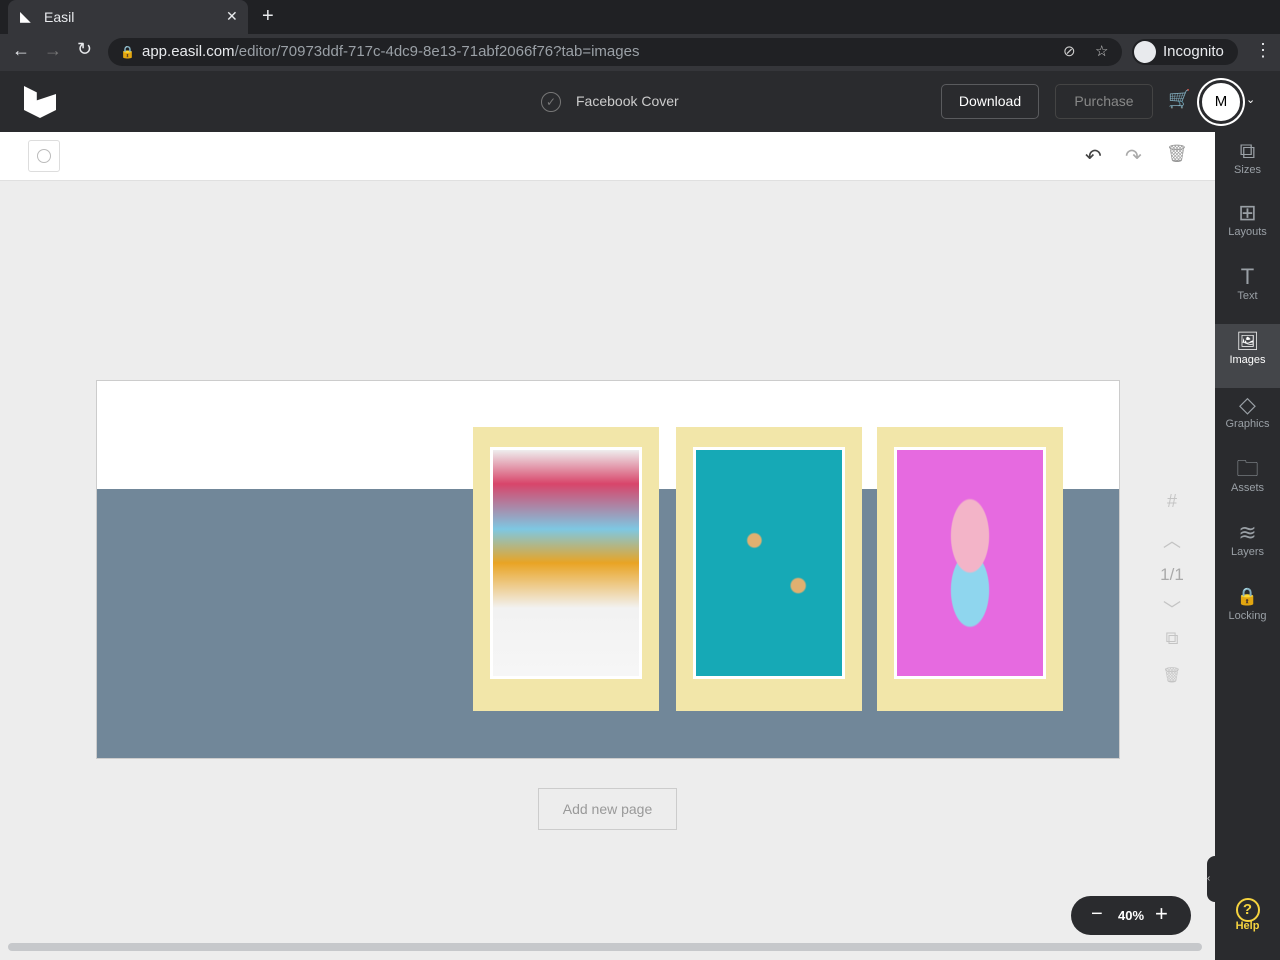 This screenshot has width=1280, height=960. What do you see at coordinates (1250, 99) in the screenshot?
I see `chevron-down-icon: ⌄` at bounding box center [1250, 99].